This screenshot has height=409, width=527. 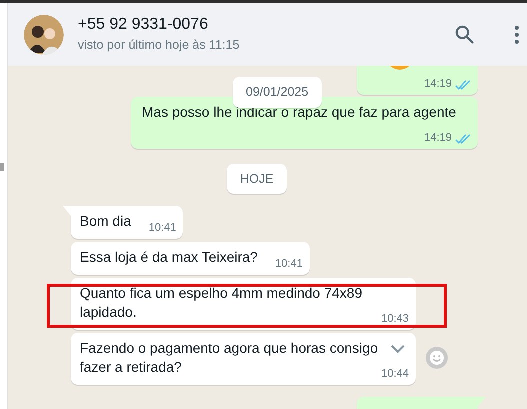 I want to click on message-time: 10:44, so click(x=395, y=374).